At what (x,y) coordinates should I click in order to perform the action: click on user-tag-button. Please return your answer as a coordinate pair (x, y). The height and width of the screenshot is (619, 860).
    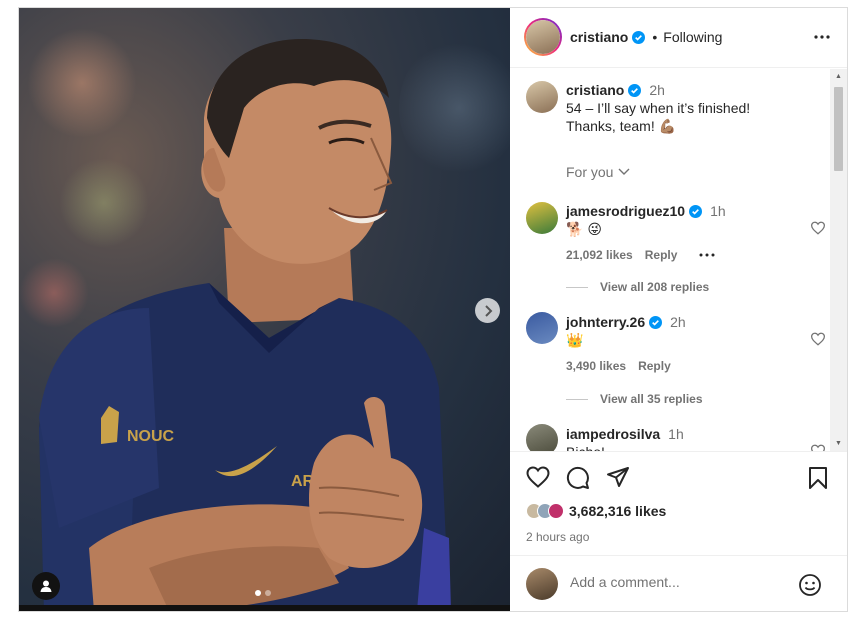
    Looking at the image, I should click on (46, 586).